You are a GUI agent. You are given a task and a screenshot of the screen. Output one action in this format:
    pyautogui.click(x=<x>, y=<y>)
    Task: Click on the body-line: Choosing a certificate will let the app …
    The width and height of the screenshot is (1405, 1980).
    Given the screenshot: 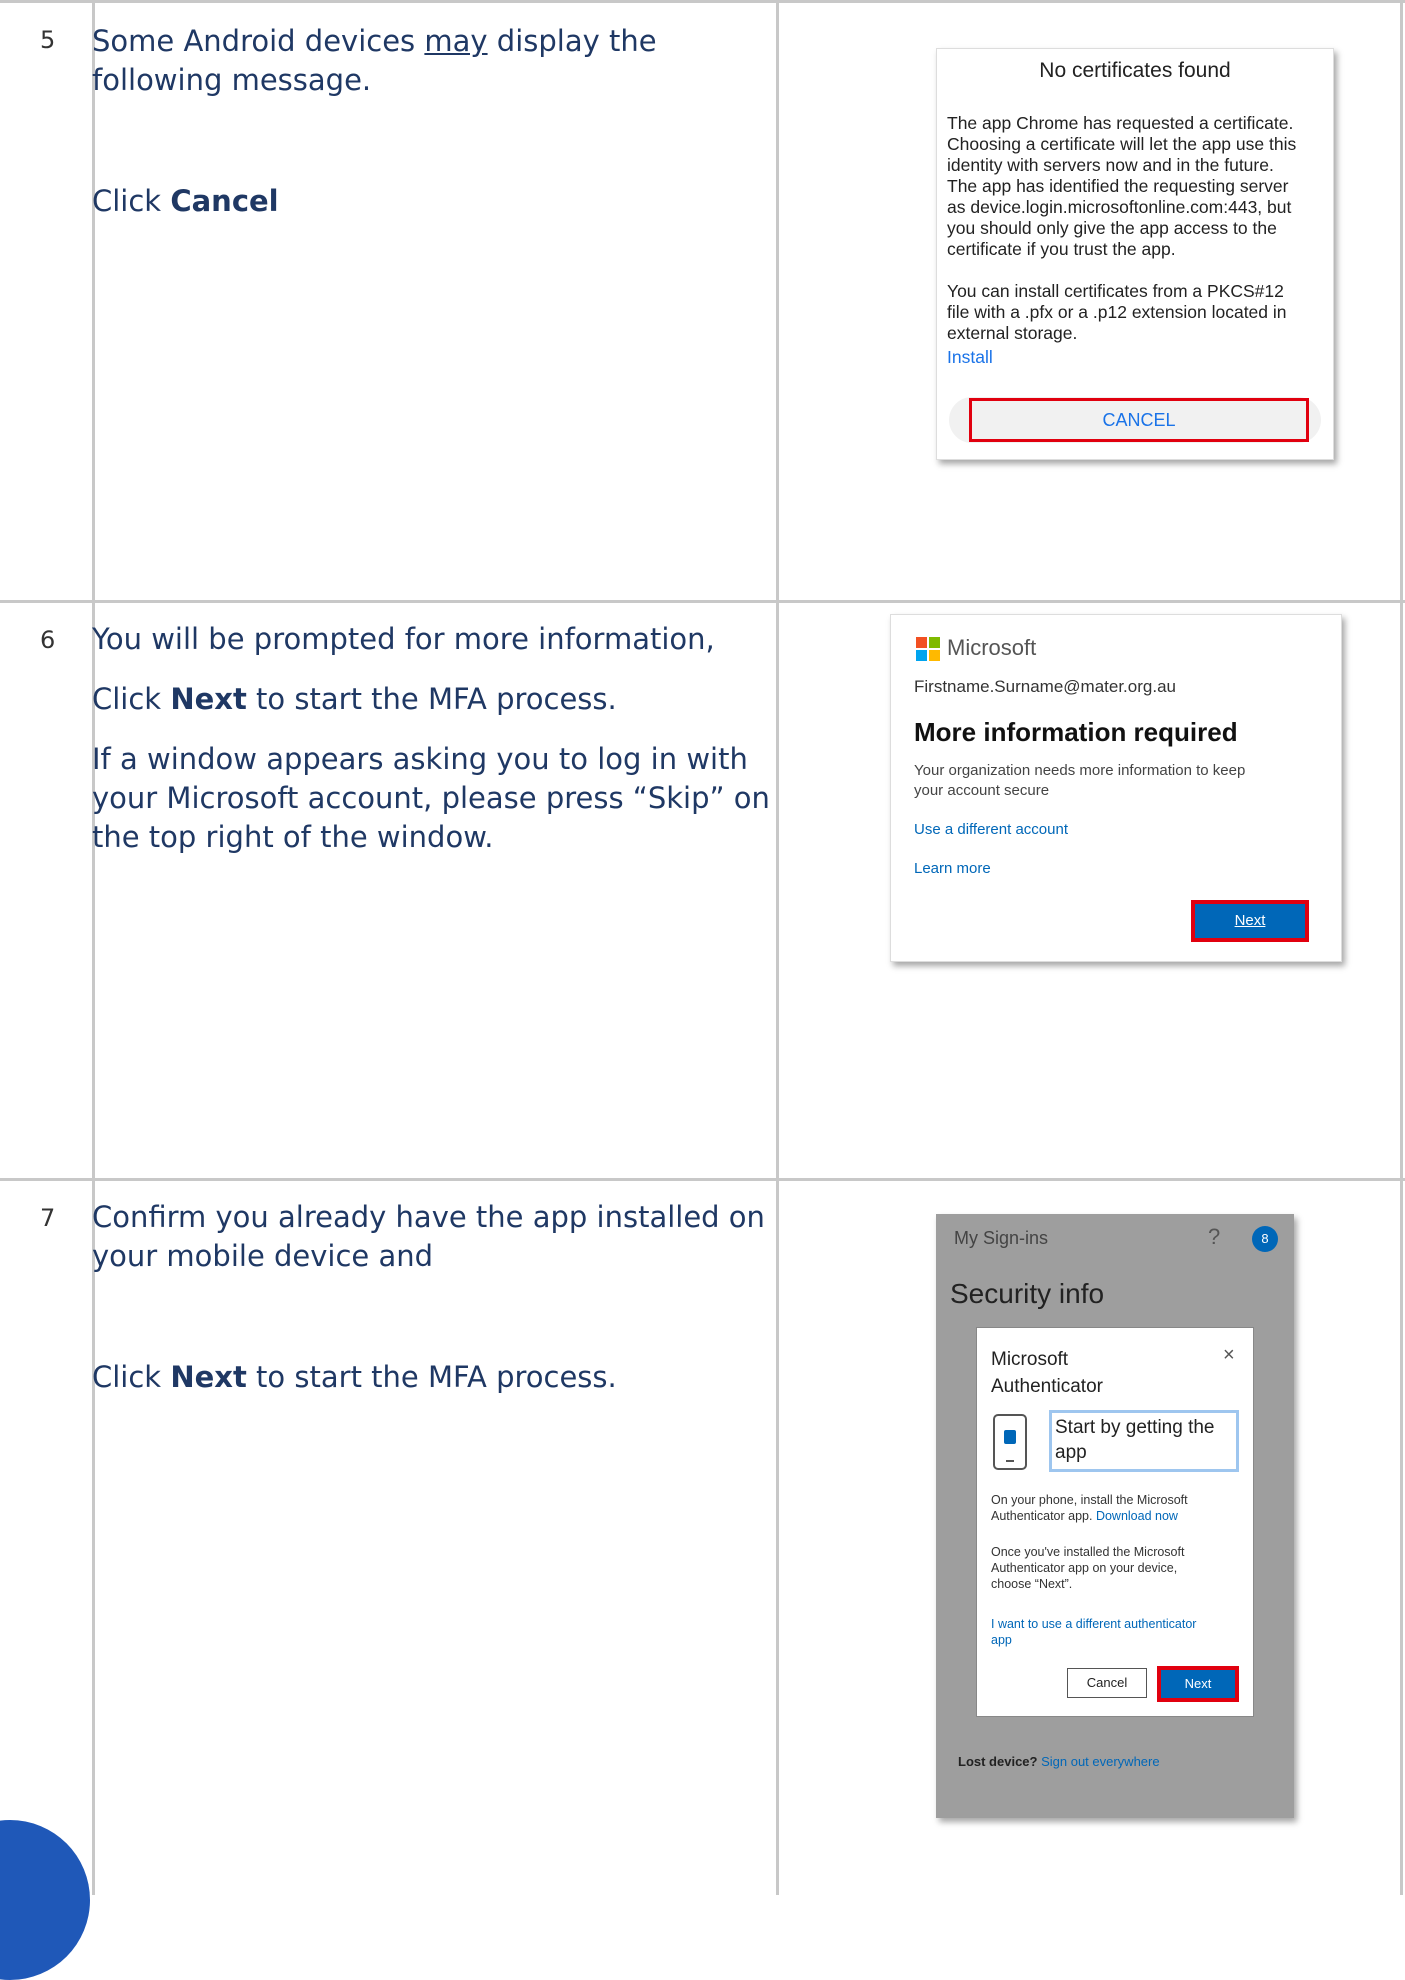 What is the action you would take?
    pyautogui.click(x=1122, y=144)
    